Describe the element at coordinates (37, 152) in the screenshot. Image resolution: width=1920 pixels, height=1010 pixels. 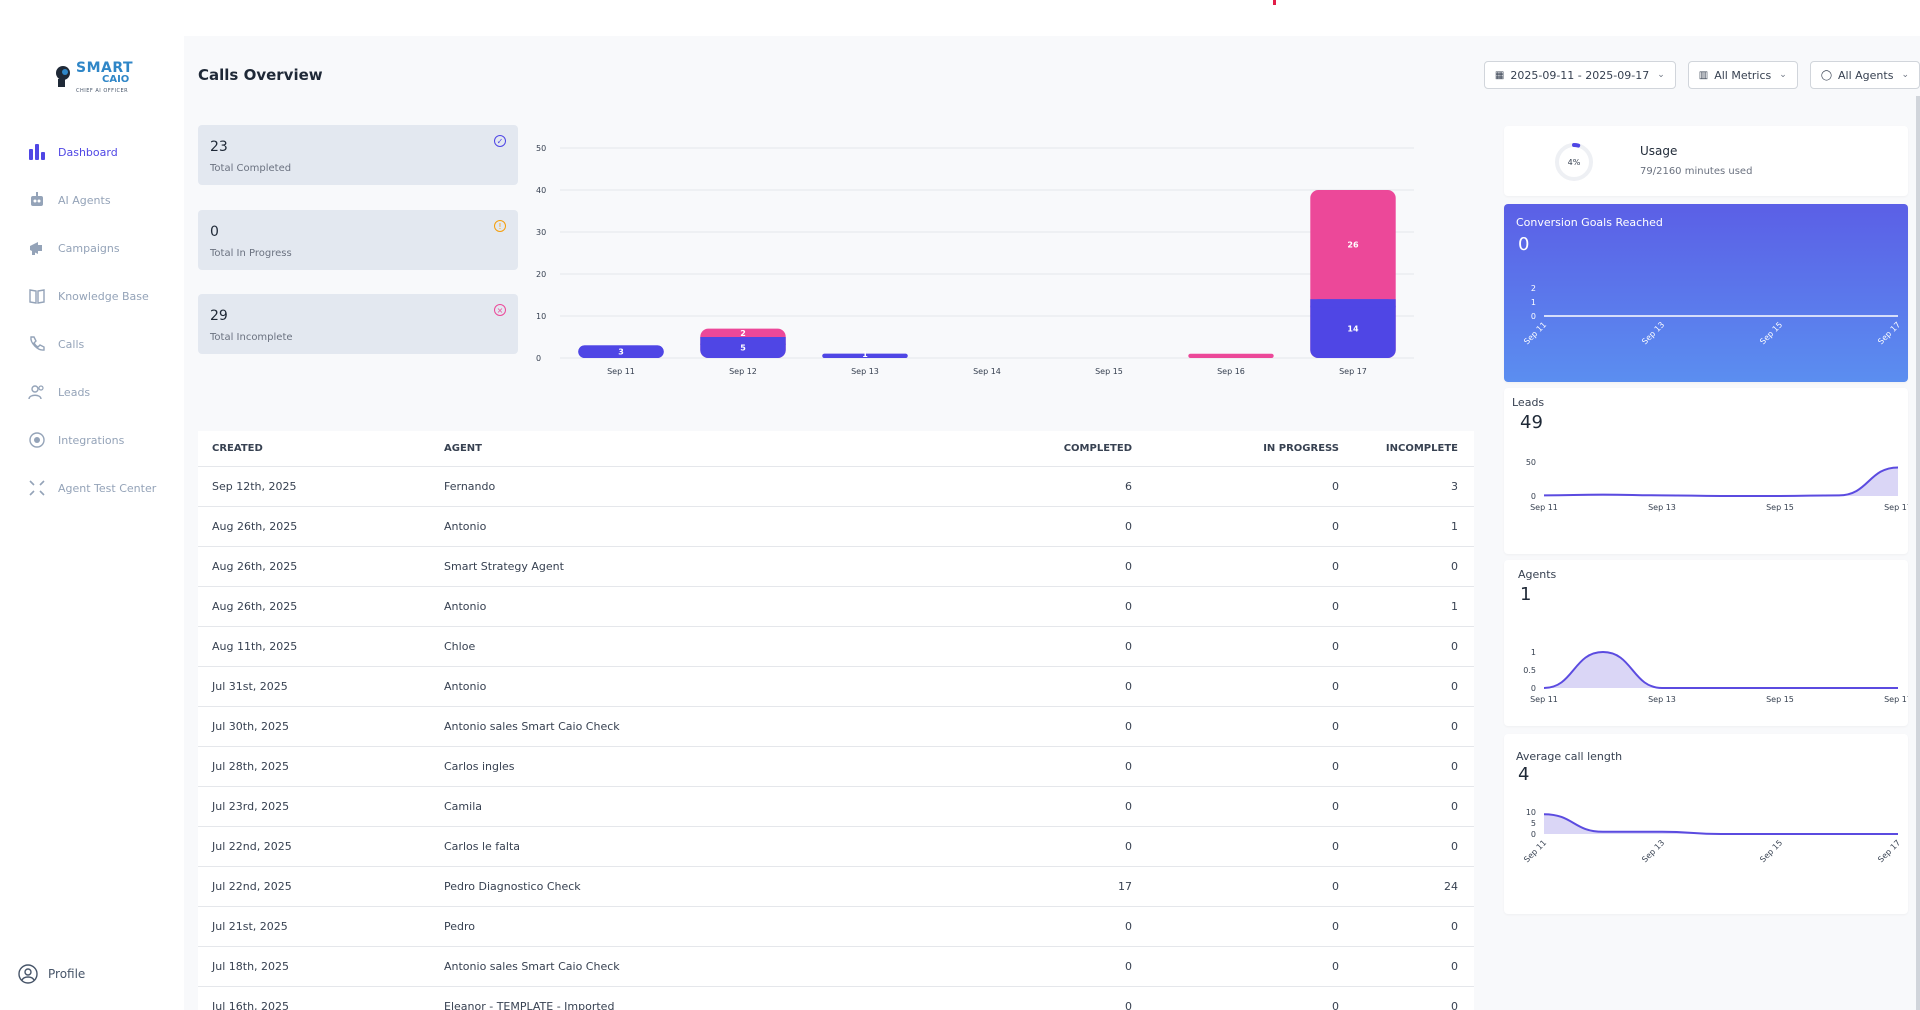
I see `bar-chart-icon` at that location.